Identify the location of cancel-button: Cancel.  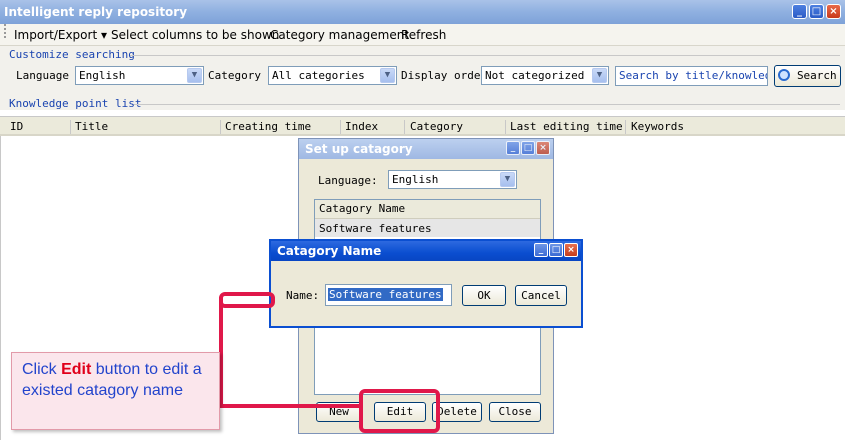
(541, 295).